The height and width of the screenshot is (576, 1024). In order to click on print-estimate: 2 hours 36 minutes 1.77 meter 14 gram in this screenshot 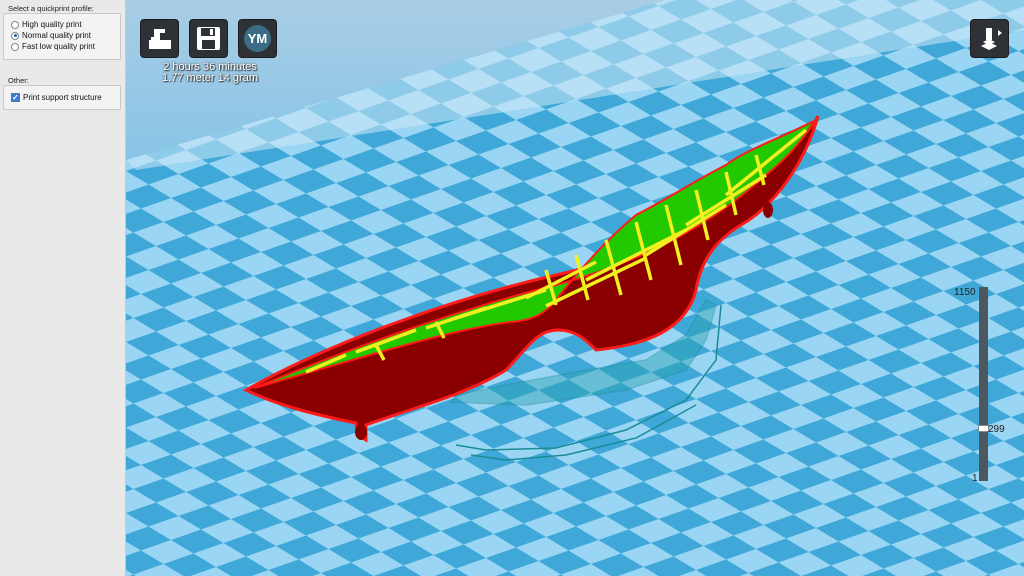, I will do `click(210, 73)`.